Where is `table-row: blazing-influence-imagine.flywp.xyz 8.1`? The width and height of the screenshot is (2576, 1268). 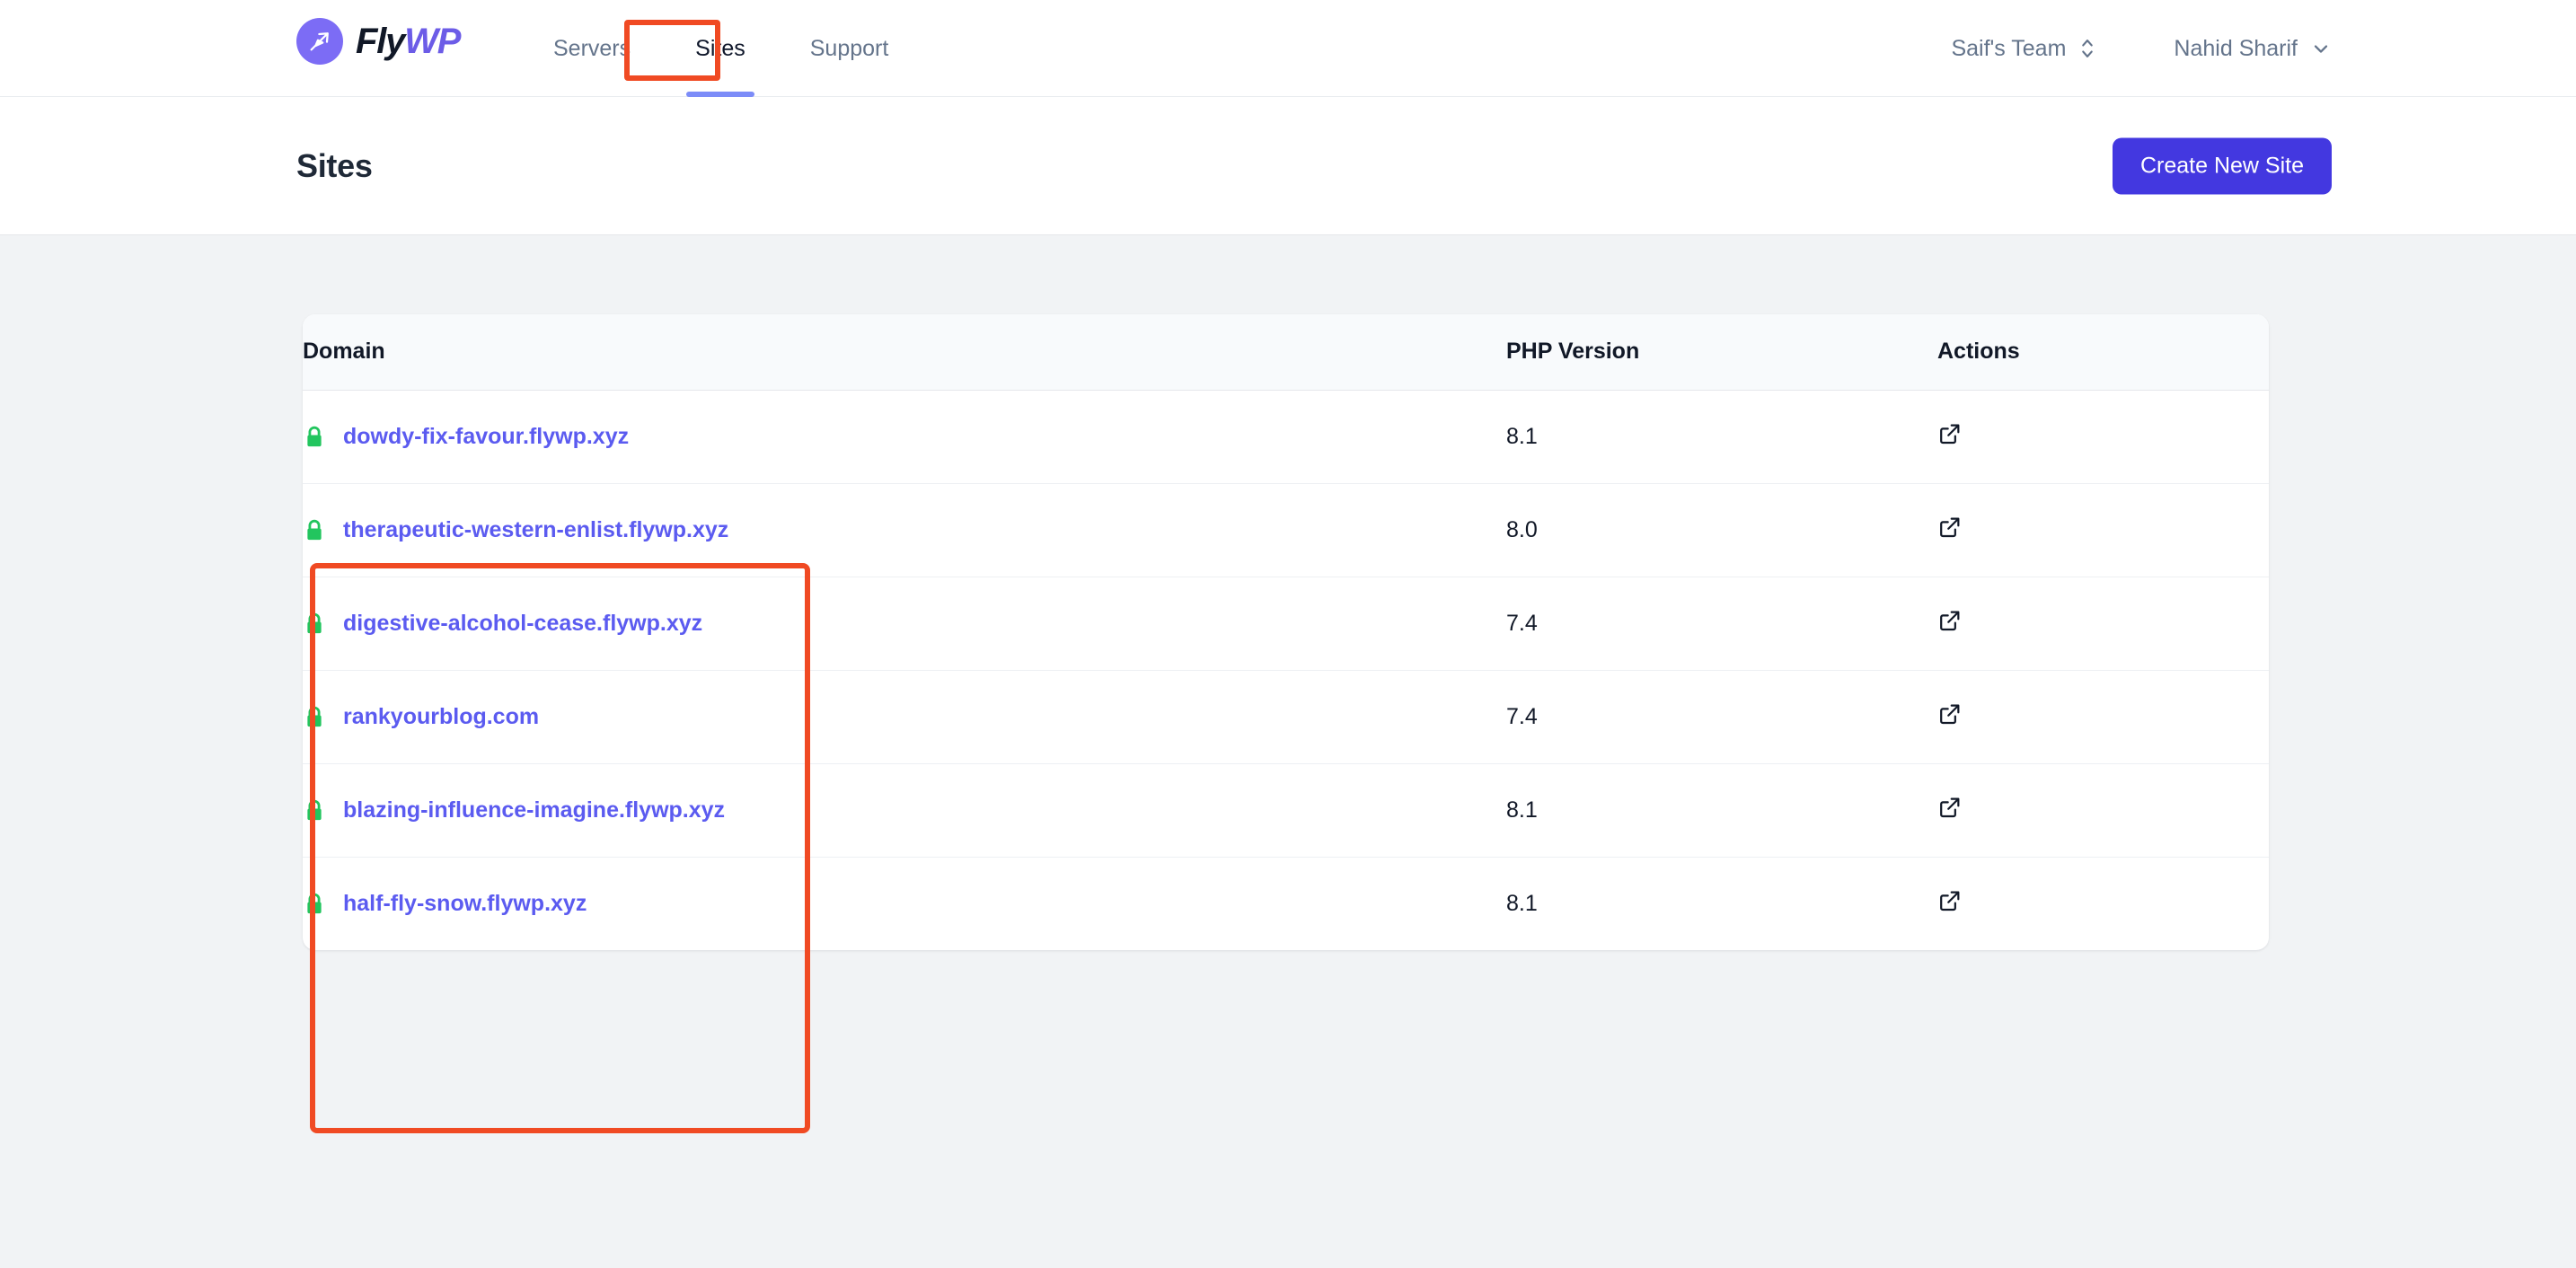
table-row: blazing-influence-imagine.flywp.xyz 8.1 is located at coordinates (1286, 810).